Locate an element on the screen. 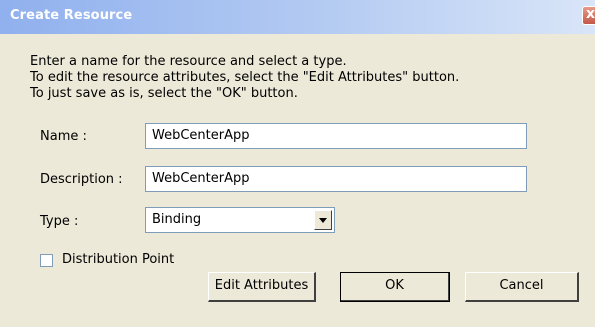 The height and width of the screenshot is (327, 595). close-button: x is located at coordinates (588, 15).